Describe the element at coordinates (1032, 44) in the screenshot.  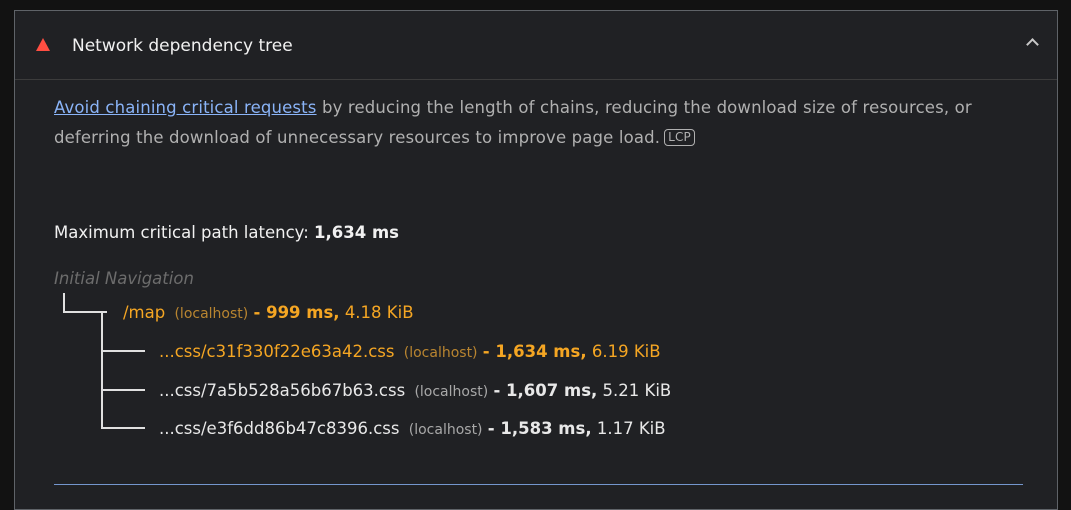
I see `chevron-up-icon` at that location.